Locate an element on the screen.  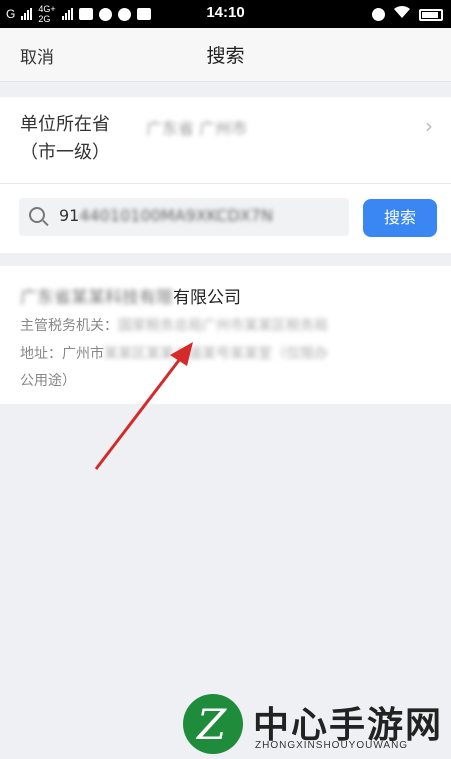
watermark-subtitle: ZHONGXINSHOUYOUWANG is located at coordinates (332, 745).